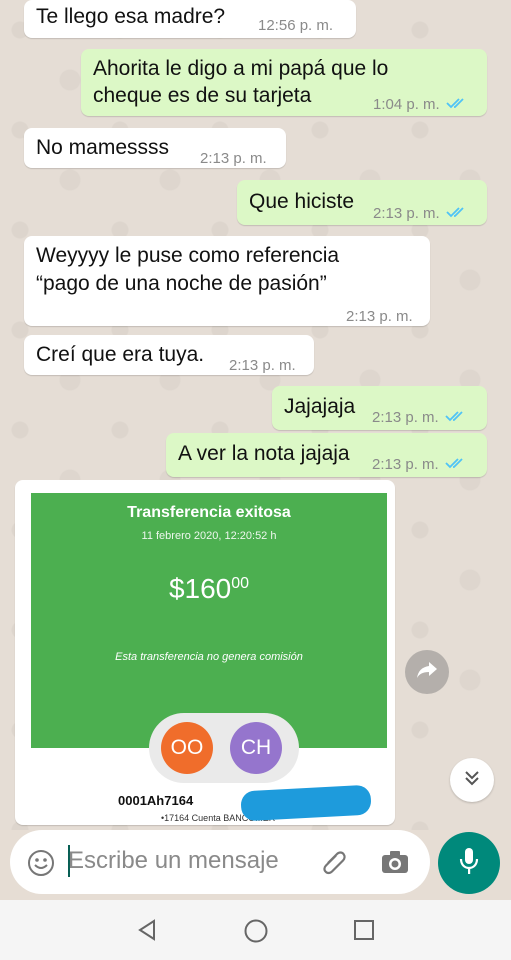  I want to click on message-outgoing: Jajajaja 2:13 p. m., so click(379, 408).